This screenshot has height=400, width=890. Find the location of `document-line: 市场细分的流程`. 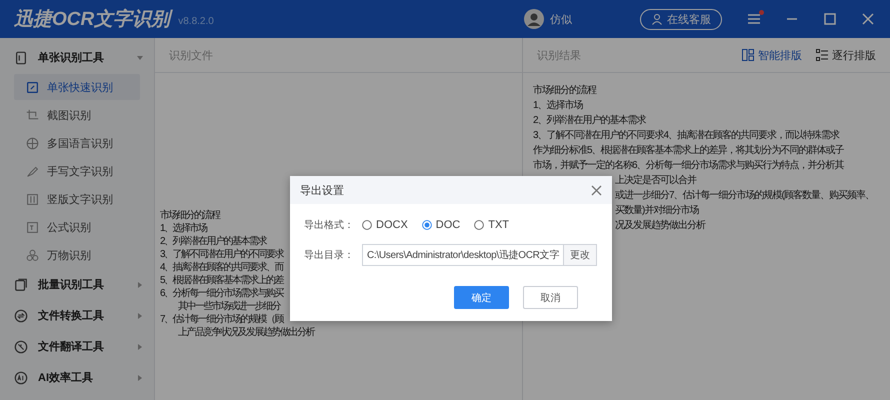

document-line: 市场细分的流程 is located at coordinates (190, 215).